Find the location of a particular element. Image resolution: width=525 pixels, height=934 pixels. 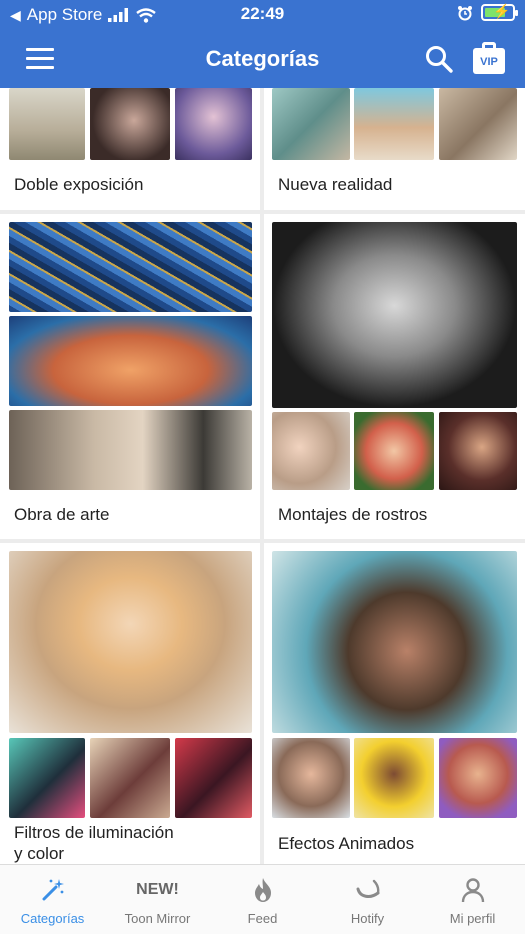

tab-mi-perfil: Mi perfil is located at coordinates (472, 899).